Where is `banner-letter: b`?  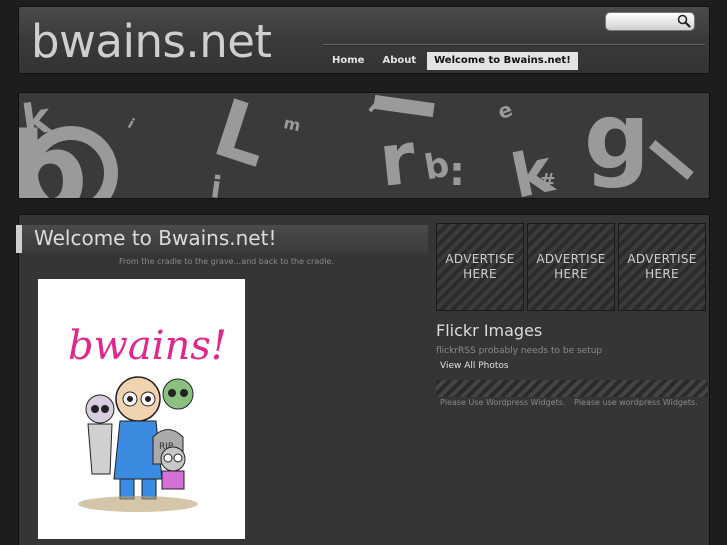 banner-letter: b is located at coordinates (436, 167).